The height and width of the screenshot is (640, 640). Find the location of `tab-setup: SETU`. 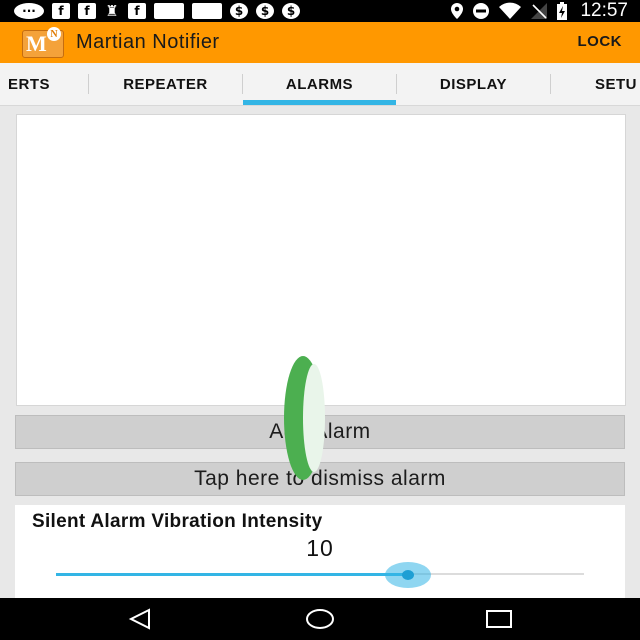

tab-setup: SETU is located at coordinates (595, 84).